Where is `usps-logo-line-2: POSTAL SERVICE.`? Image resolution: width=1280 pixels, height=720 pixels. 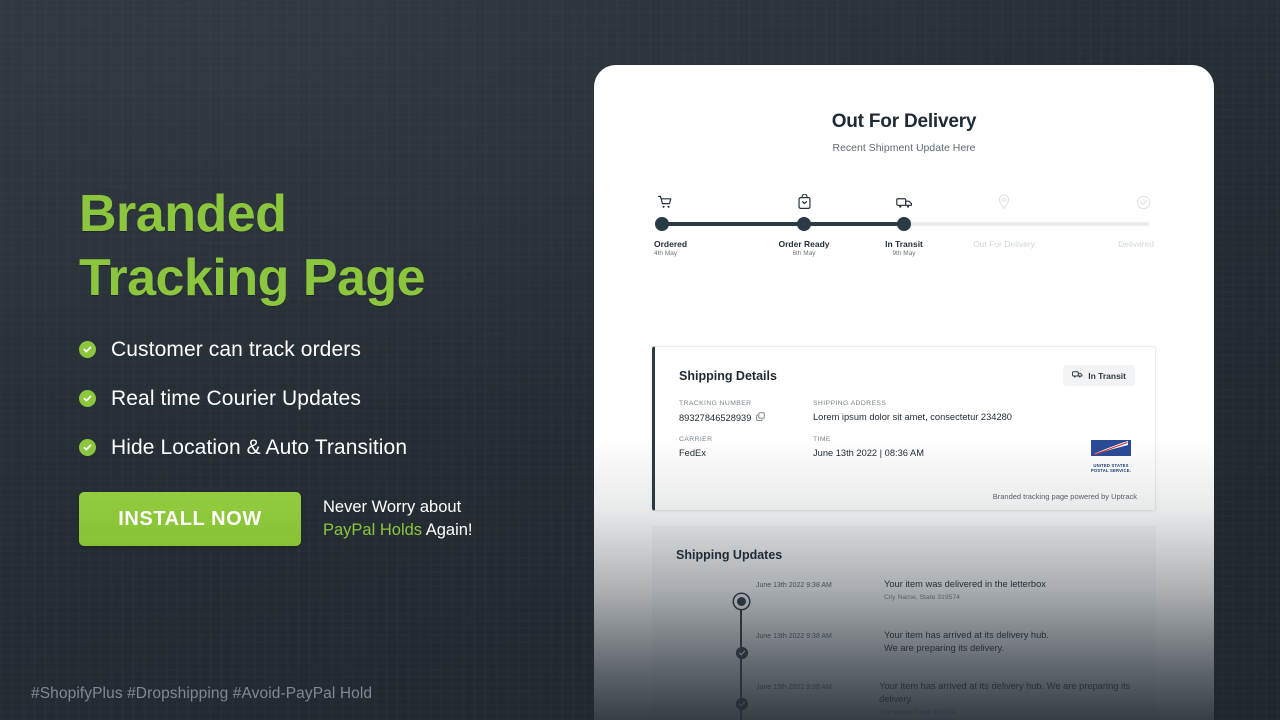 usps-logo-line-2: POSTAL SERVICE. is located at coordinates (1111, 470).